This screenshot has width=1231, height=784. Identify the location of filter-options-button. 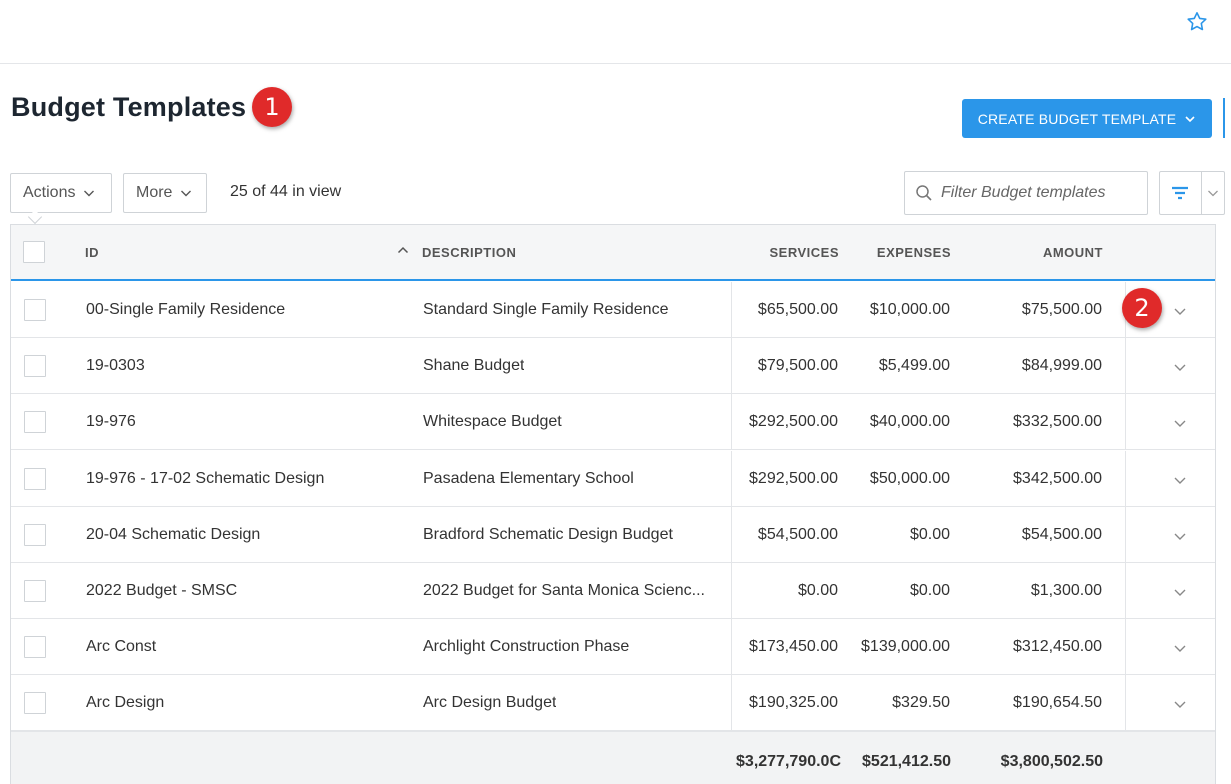
(1212, 193).